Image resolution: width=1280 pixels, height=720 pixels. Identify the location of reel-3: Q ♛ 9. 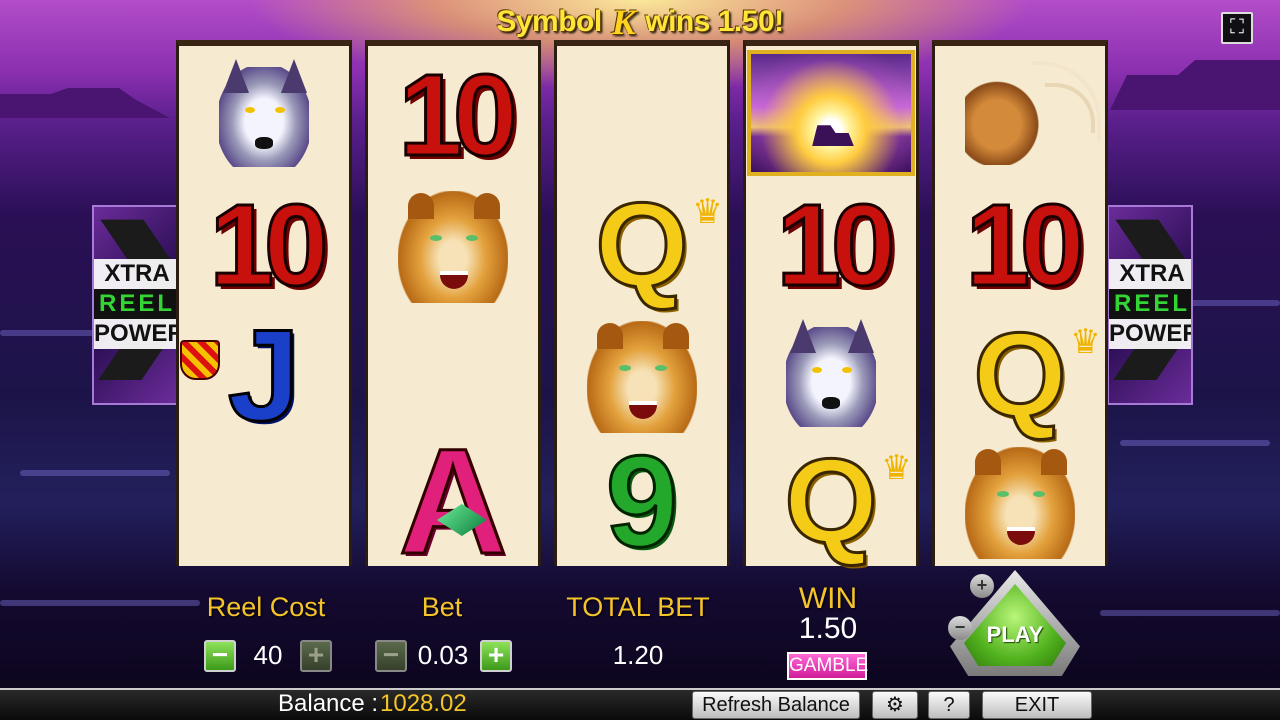
(642, 307).